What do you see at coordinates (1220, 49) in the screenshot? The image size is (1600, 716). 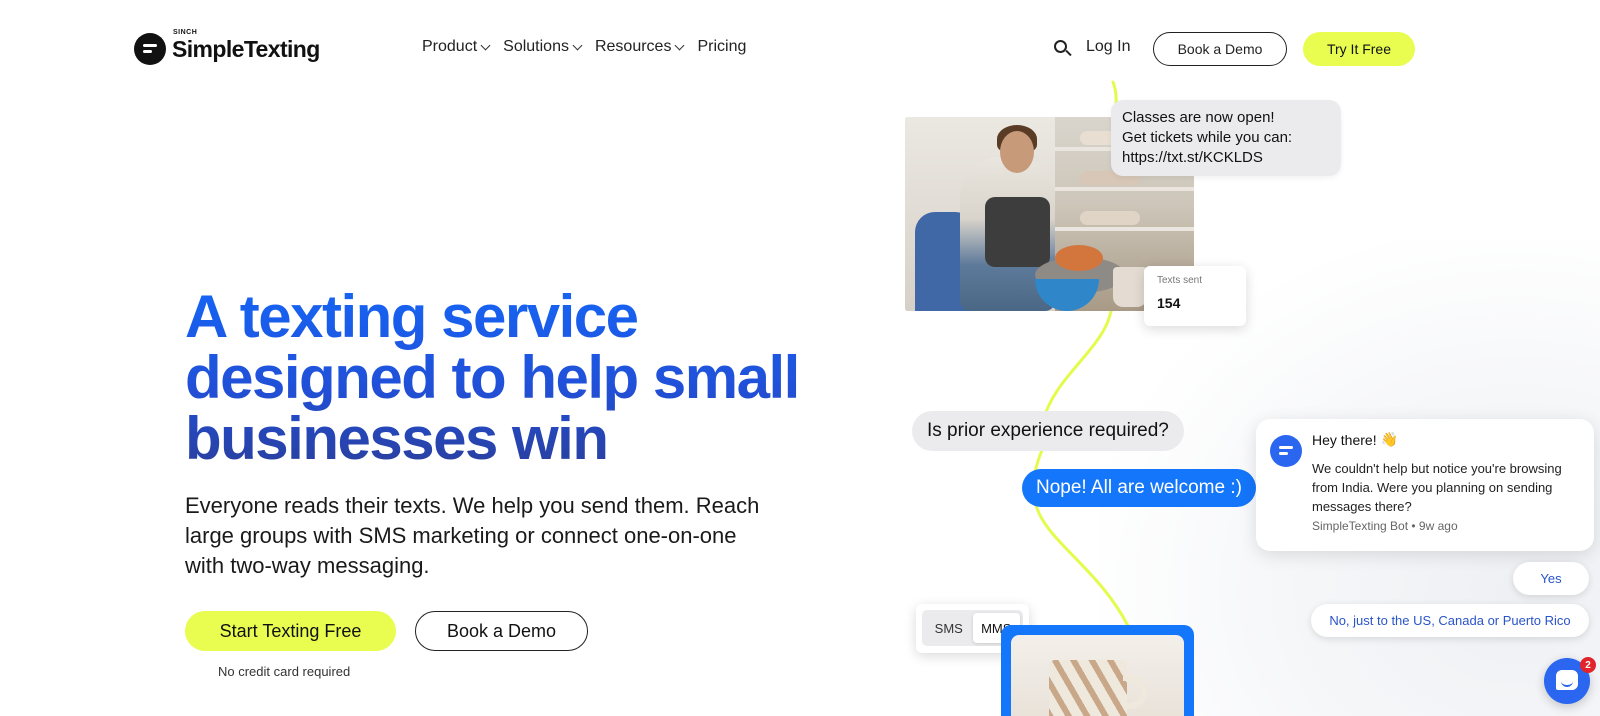 I see `book-demo-nav-button: Book a Demo` at bounding box center [1220, 49].